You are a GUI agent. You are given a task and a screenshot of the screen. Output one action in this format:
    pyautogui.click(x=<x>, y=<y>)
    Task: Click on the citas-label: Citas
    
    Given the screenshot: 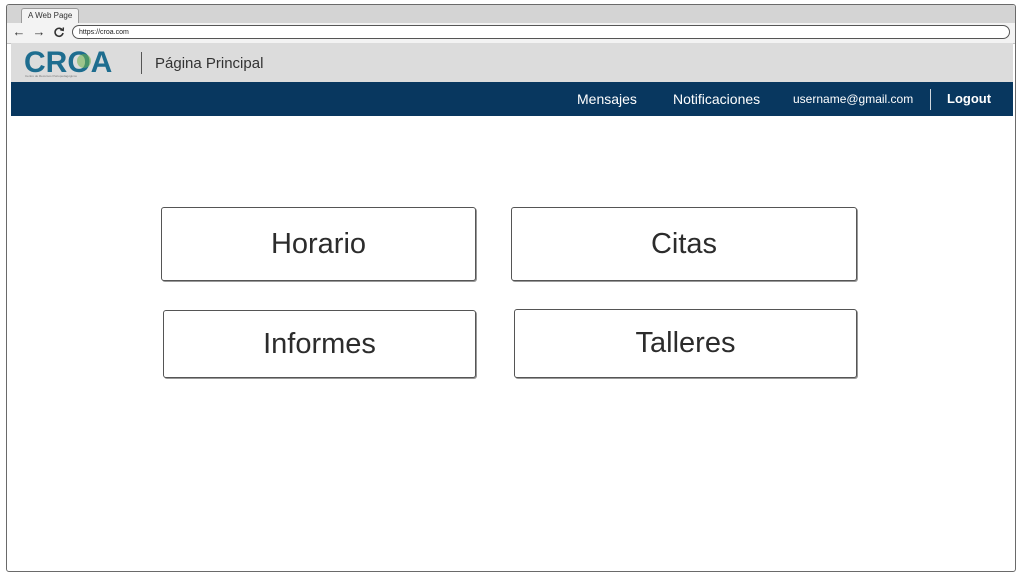 What is the action you would take?
    pyautogui.click(x=684, y=243)
    